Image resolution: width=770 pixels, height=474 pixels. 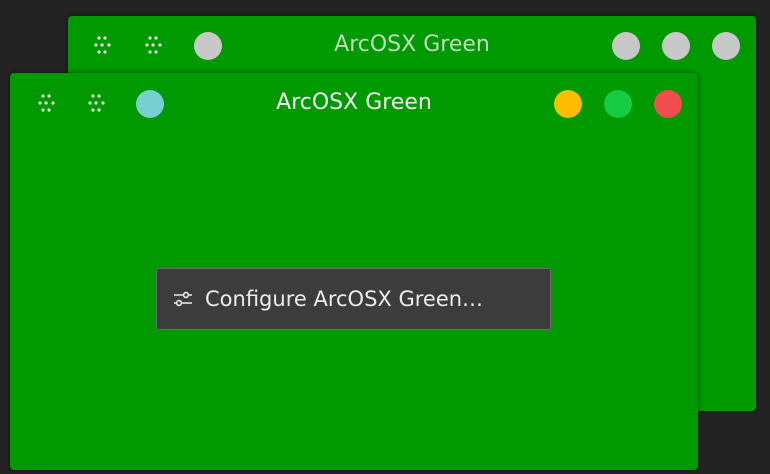 I want to click on configure-sliders-icon, so click(x=183, y=299).